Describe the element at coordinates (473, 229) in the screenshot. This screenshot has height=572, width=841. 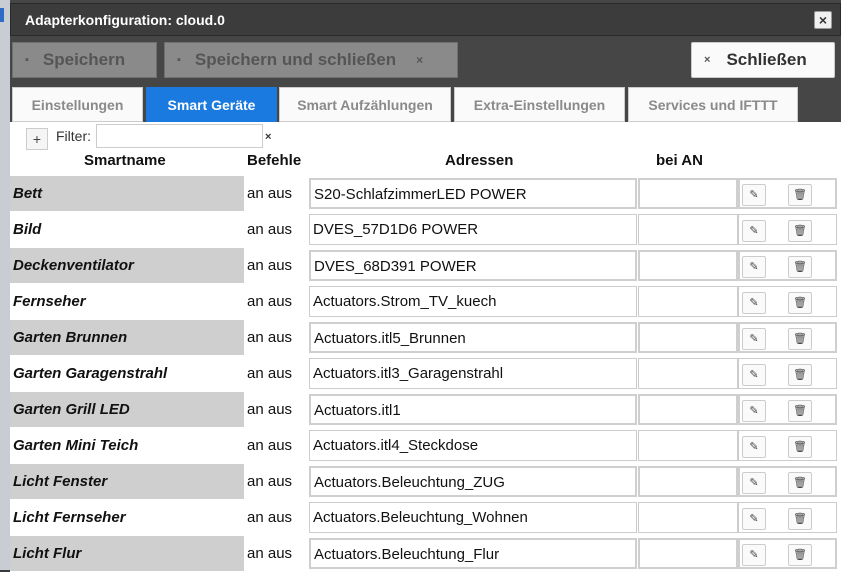
I see `address-cell: DVES_57D1D6 POWER` at that location.